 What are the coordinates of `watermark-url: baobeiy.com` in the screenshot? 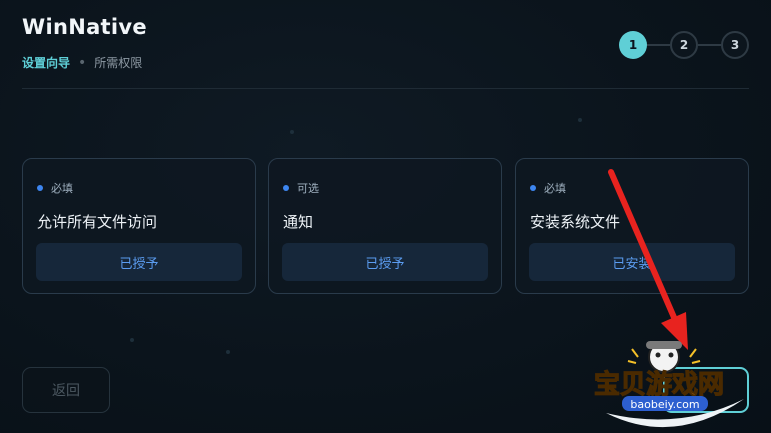 It's located at (664, 404).